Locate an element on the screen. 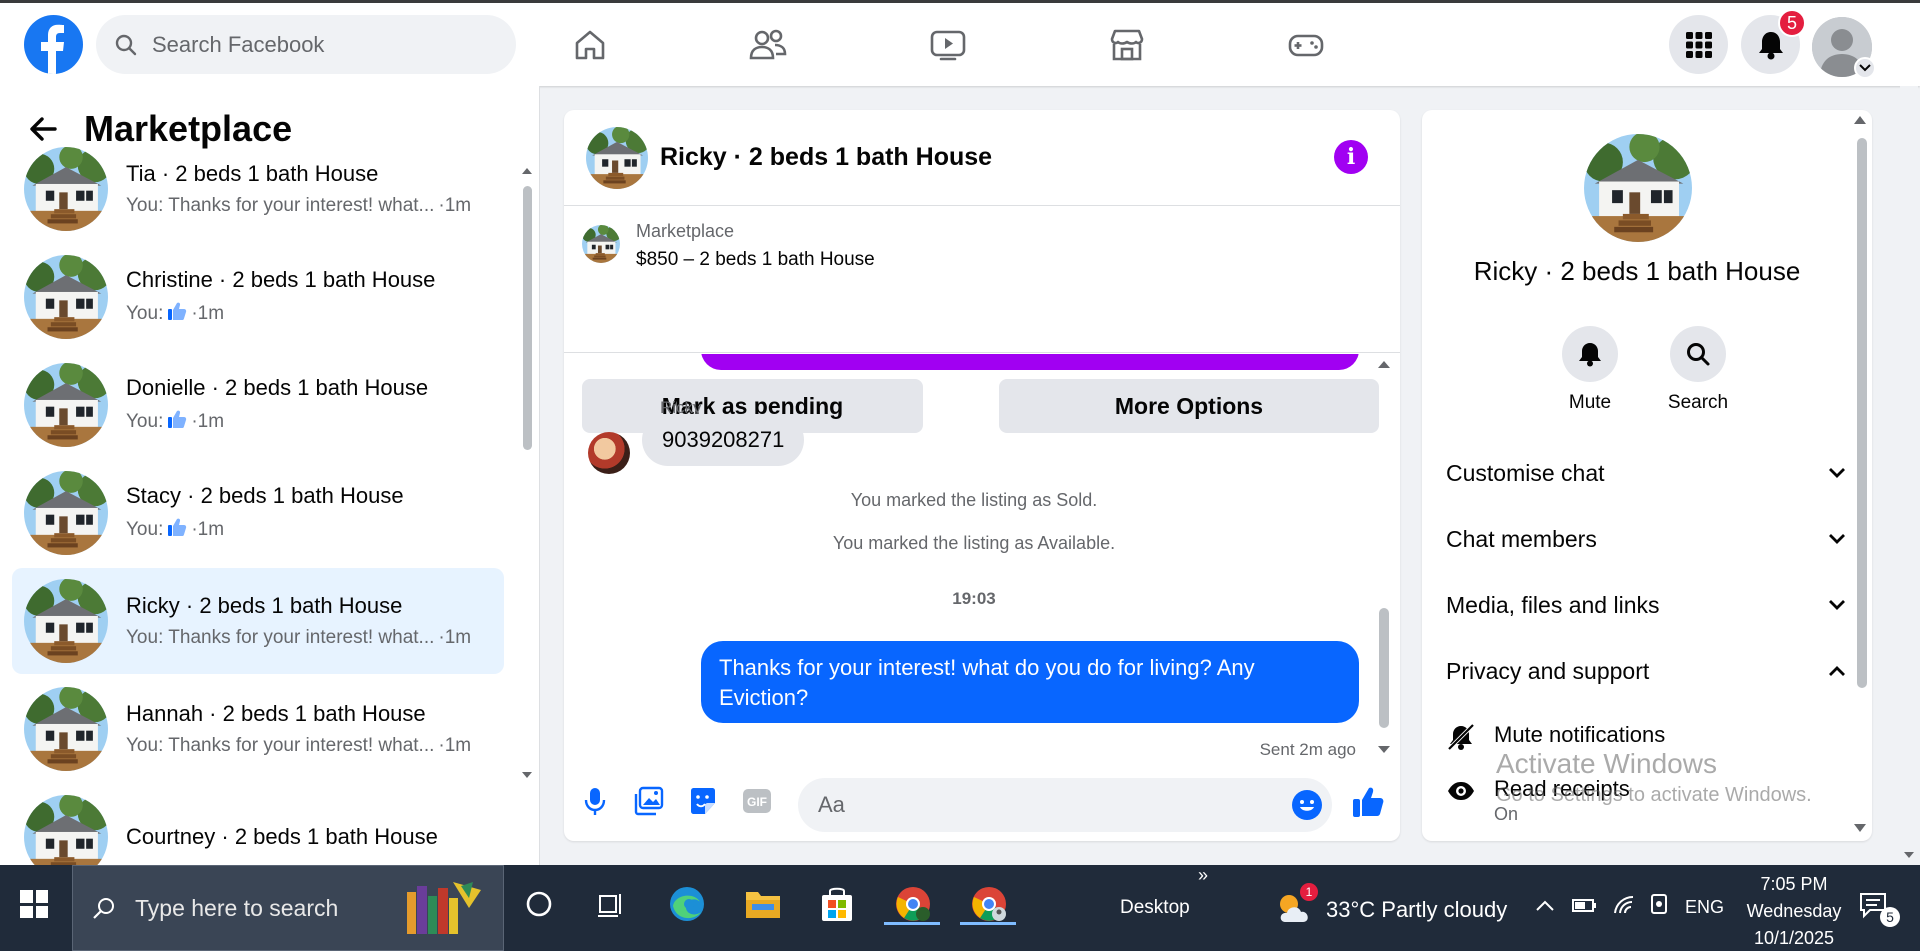  photo-gallery-icon is located at coordinates (649, 801).